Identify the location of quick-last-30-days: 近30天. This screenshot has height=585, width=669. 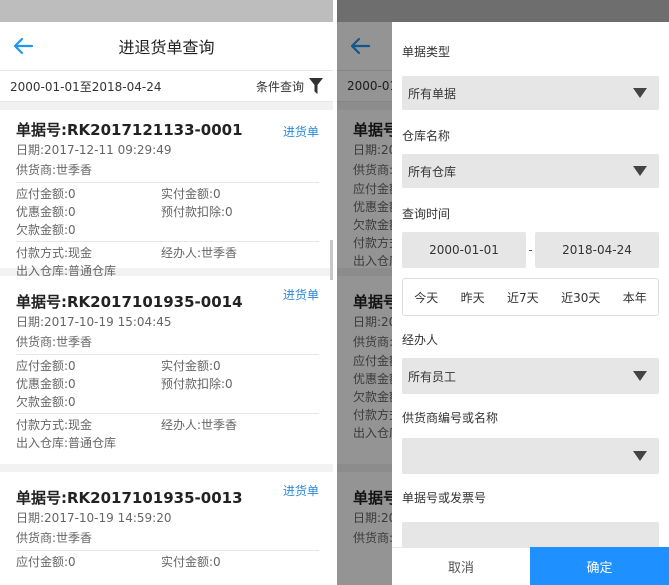
(580, 297).